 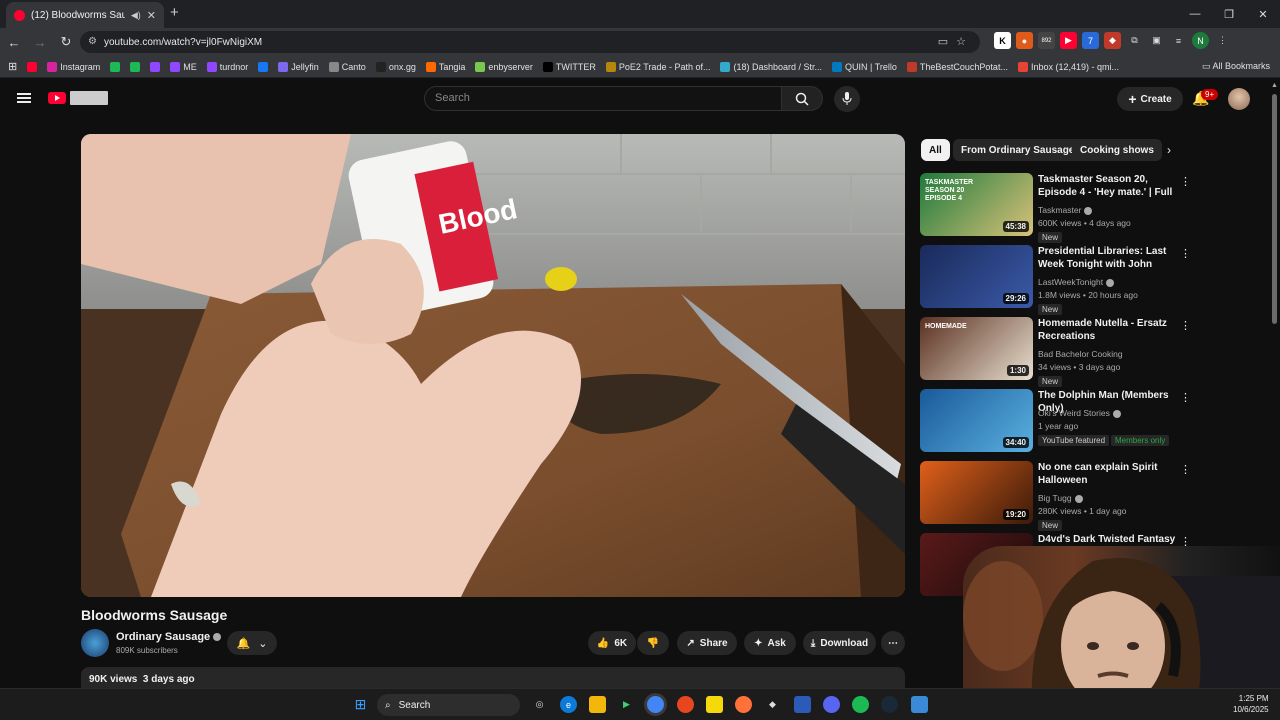 I want to click on taskview-icon: ◎, so click(x=539, y=704).